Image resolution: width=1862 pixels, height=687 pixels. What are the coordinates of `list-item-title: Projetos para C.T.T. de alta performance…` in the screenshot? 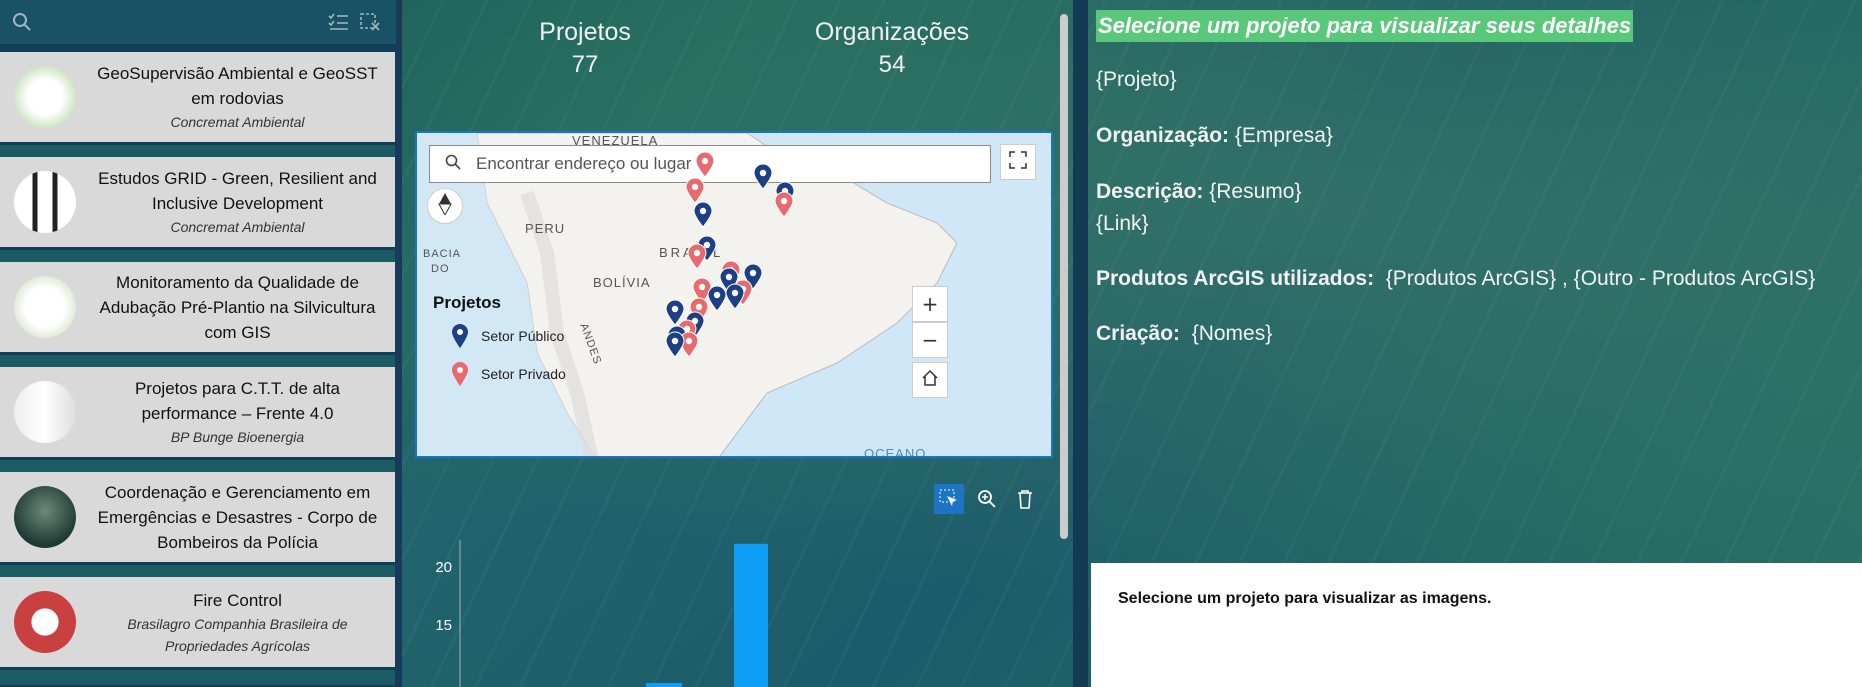 It's located at (237, 401).